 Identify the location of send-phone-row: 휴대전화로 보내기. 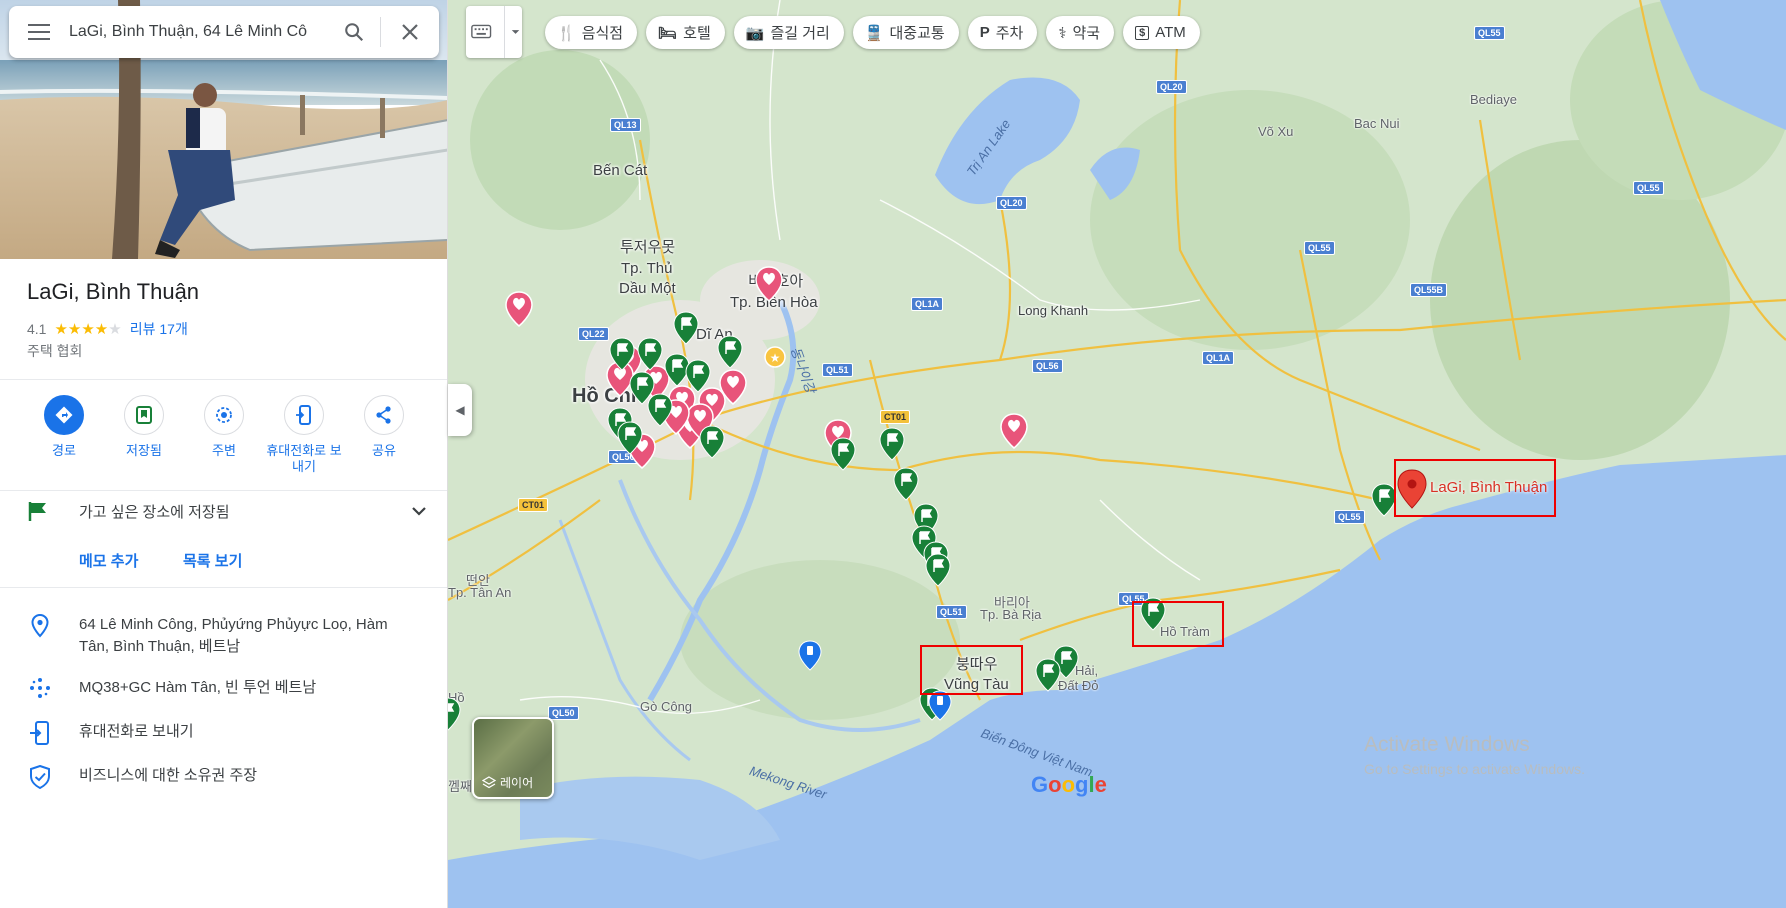
(216, 733).